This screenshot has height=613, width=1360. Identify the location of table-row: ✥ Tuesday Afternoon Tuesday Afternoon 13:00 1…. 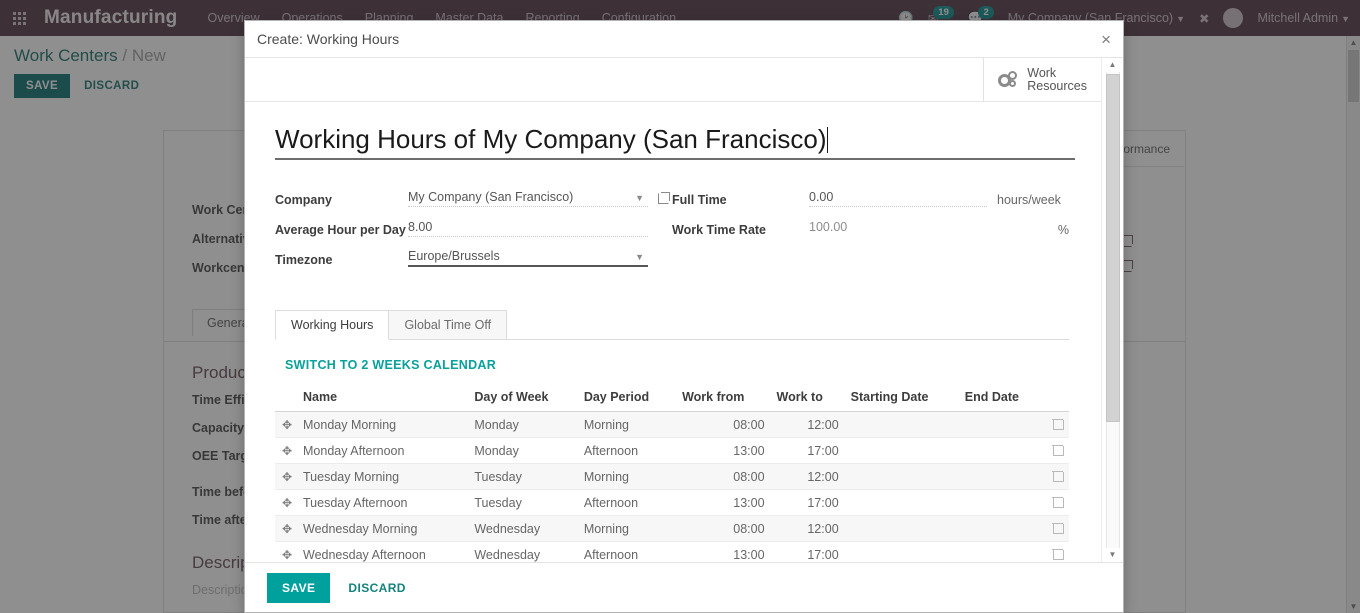
(672, 502).